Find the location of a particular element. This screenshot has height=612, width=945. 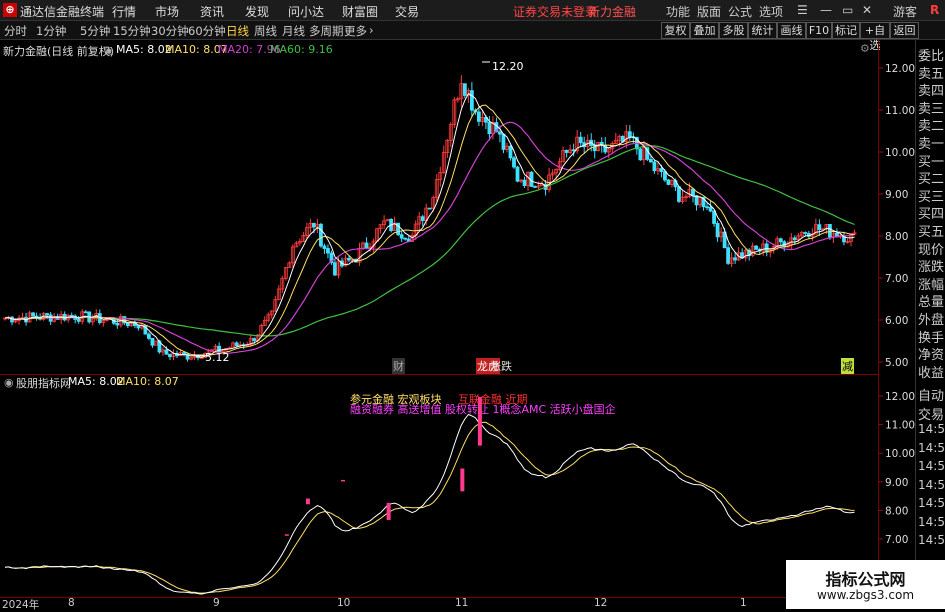

side-item: 买三 is located at coordinates (931, 195).